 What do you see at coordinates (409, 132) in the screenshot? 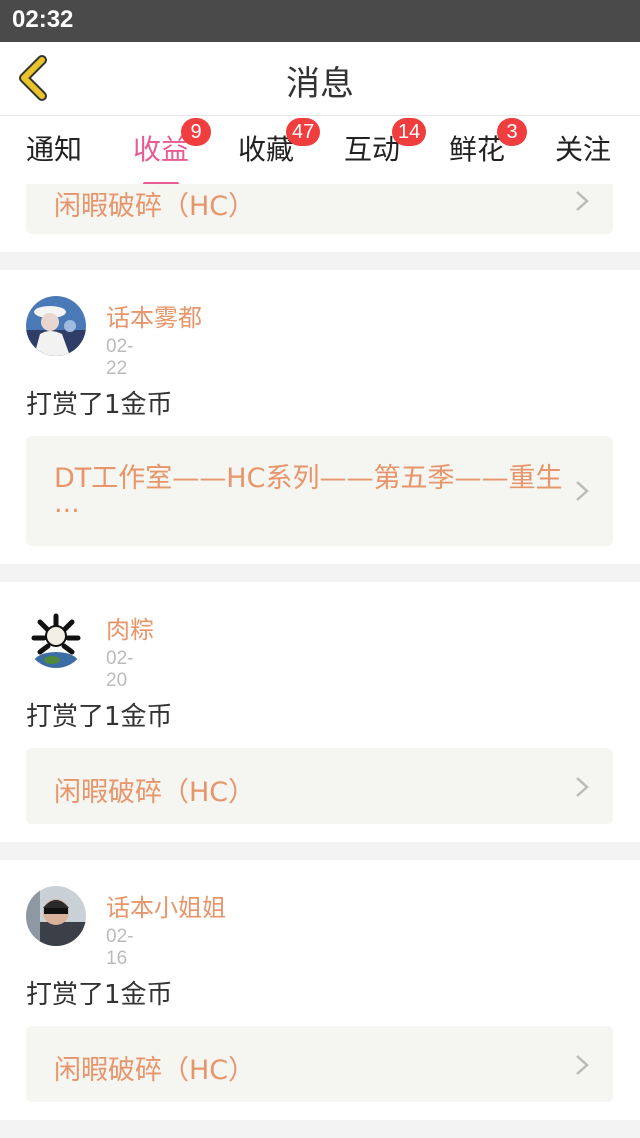
I see `tab-badge: 14` at bounding box center [409, 132].